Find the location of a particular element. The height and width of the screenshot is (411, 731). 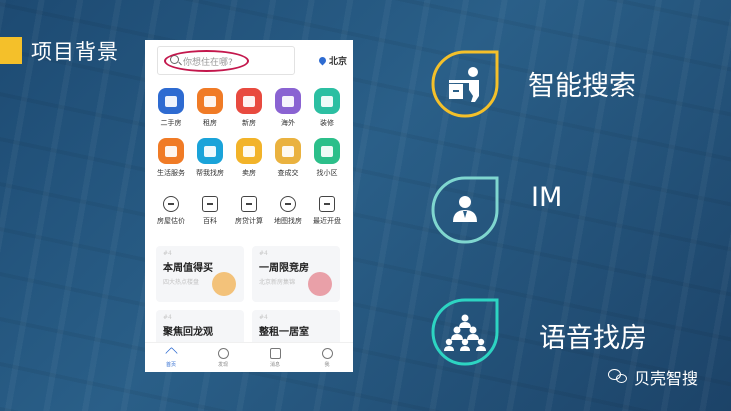

building-icon is located at coordinates (210, 101).